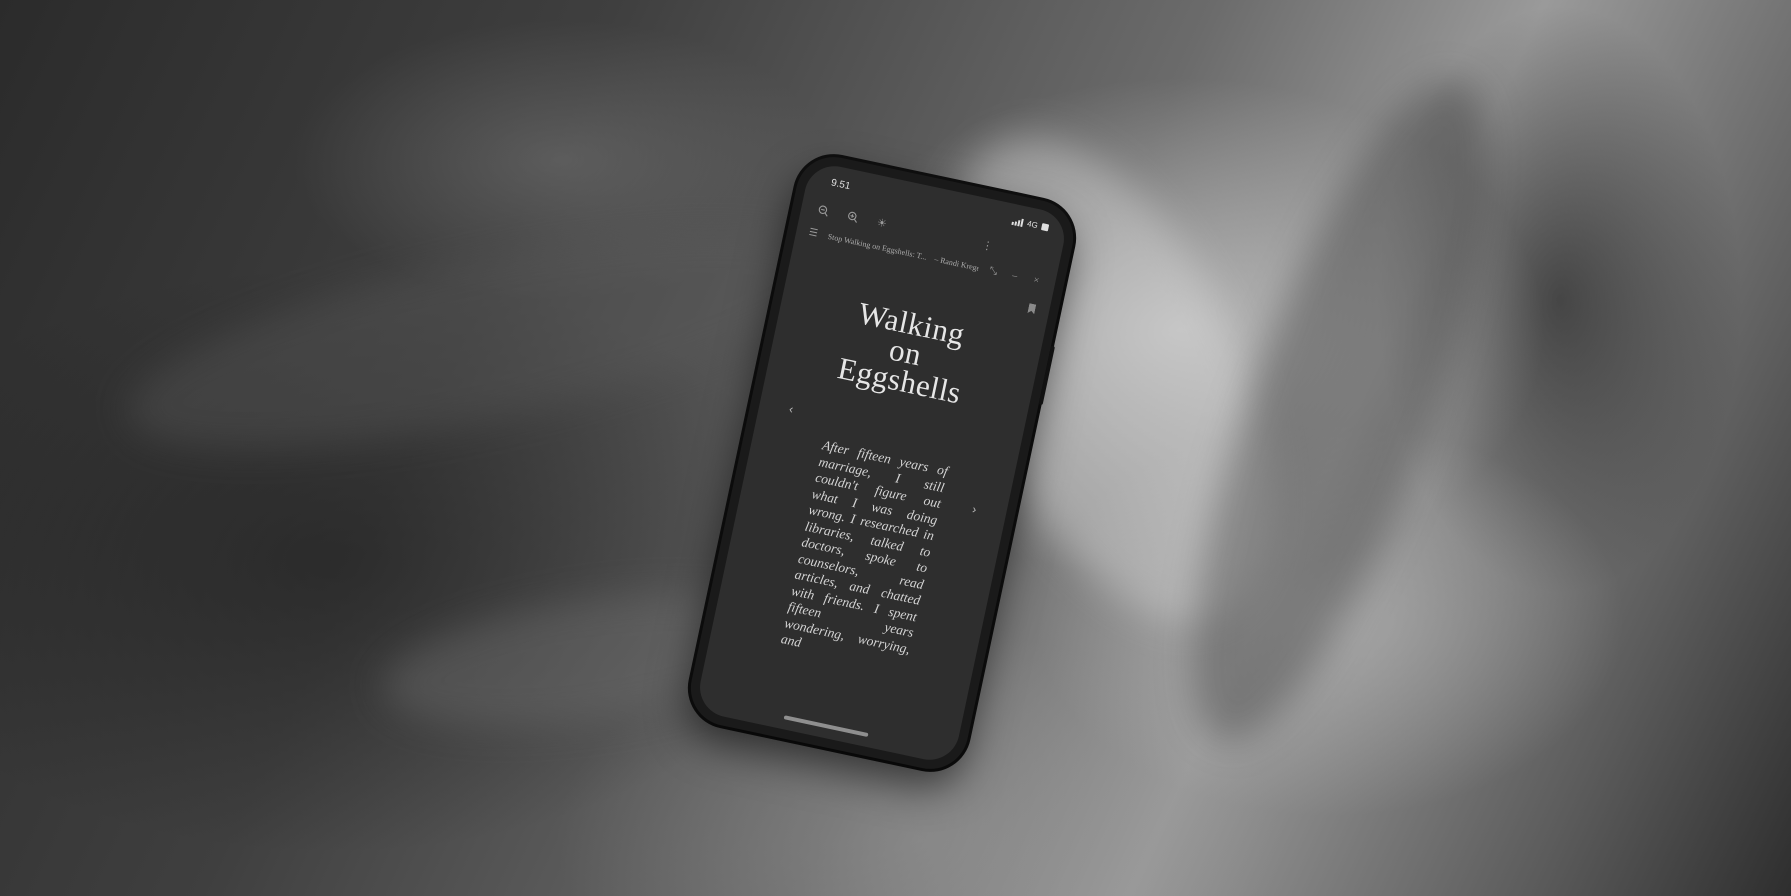 The width and height of the screenshot is (1791, 896). I want to click on network-label: 4G, so click(1032, 225).